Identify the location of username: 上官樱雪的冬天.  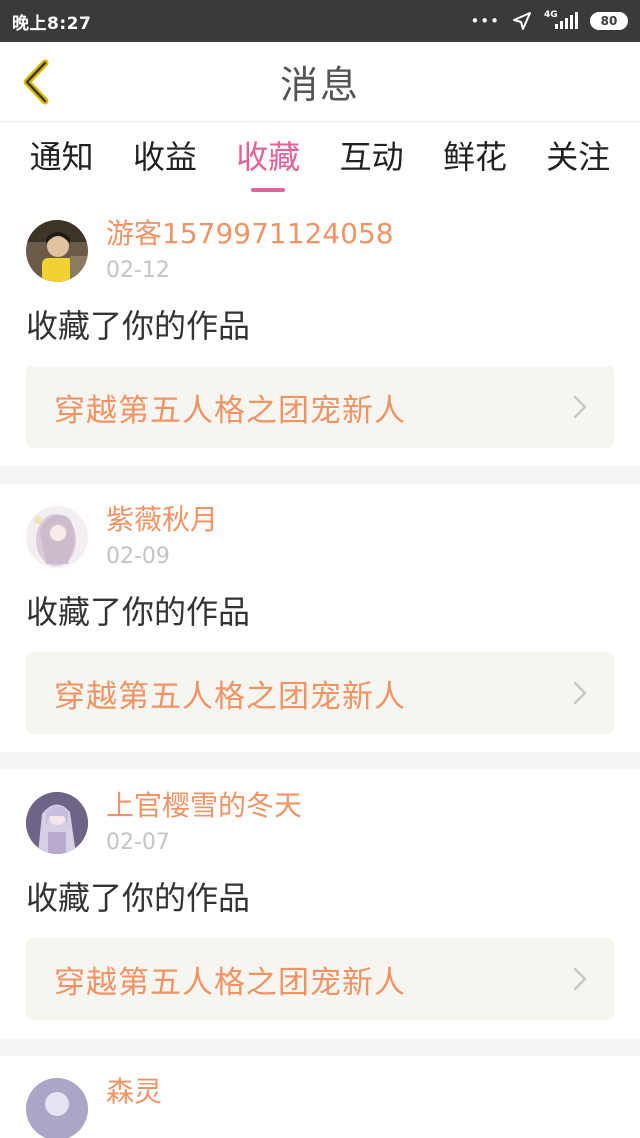
(204, 806).